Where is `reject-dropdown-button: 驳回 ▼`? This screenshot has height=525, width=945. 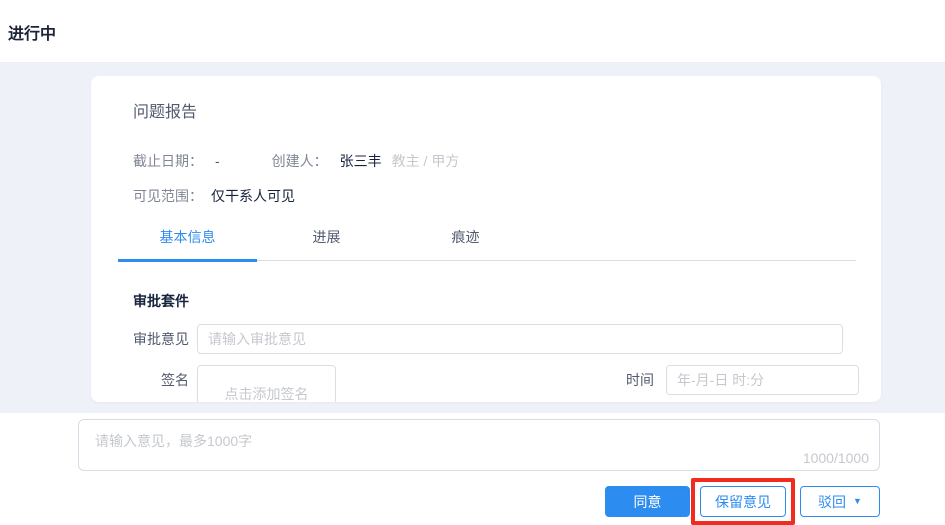
reject-dropdown-button: 驳回 ▼ is located at coordinates (840, 501).